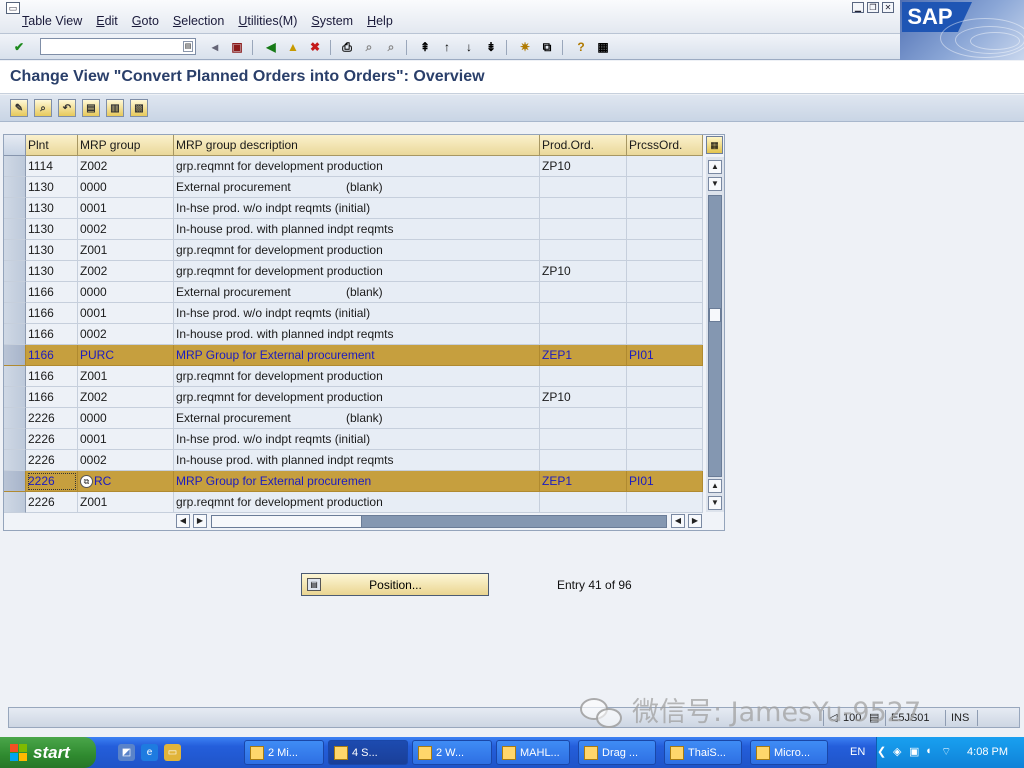 The width and height of the screenshot is (1024, 768). I want to click on scroll-down-icon: ▼, so click(715, 503).